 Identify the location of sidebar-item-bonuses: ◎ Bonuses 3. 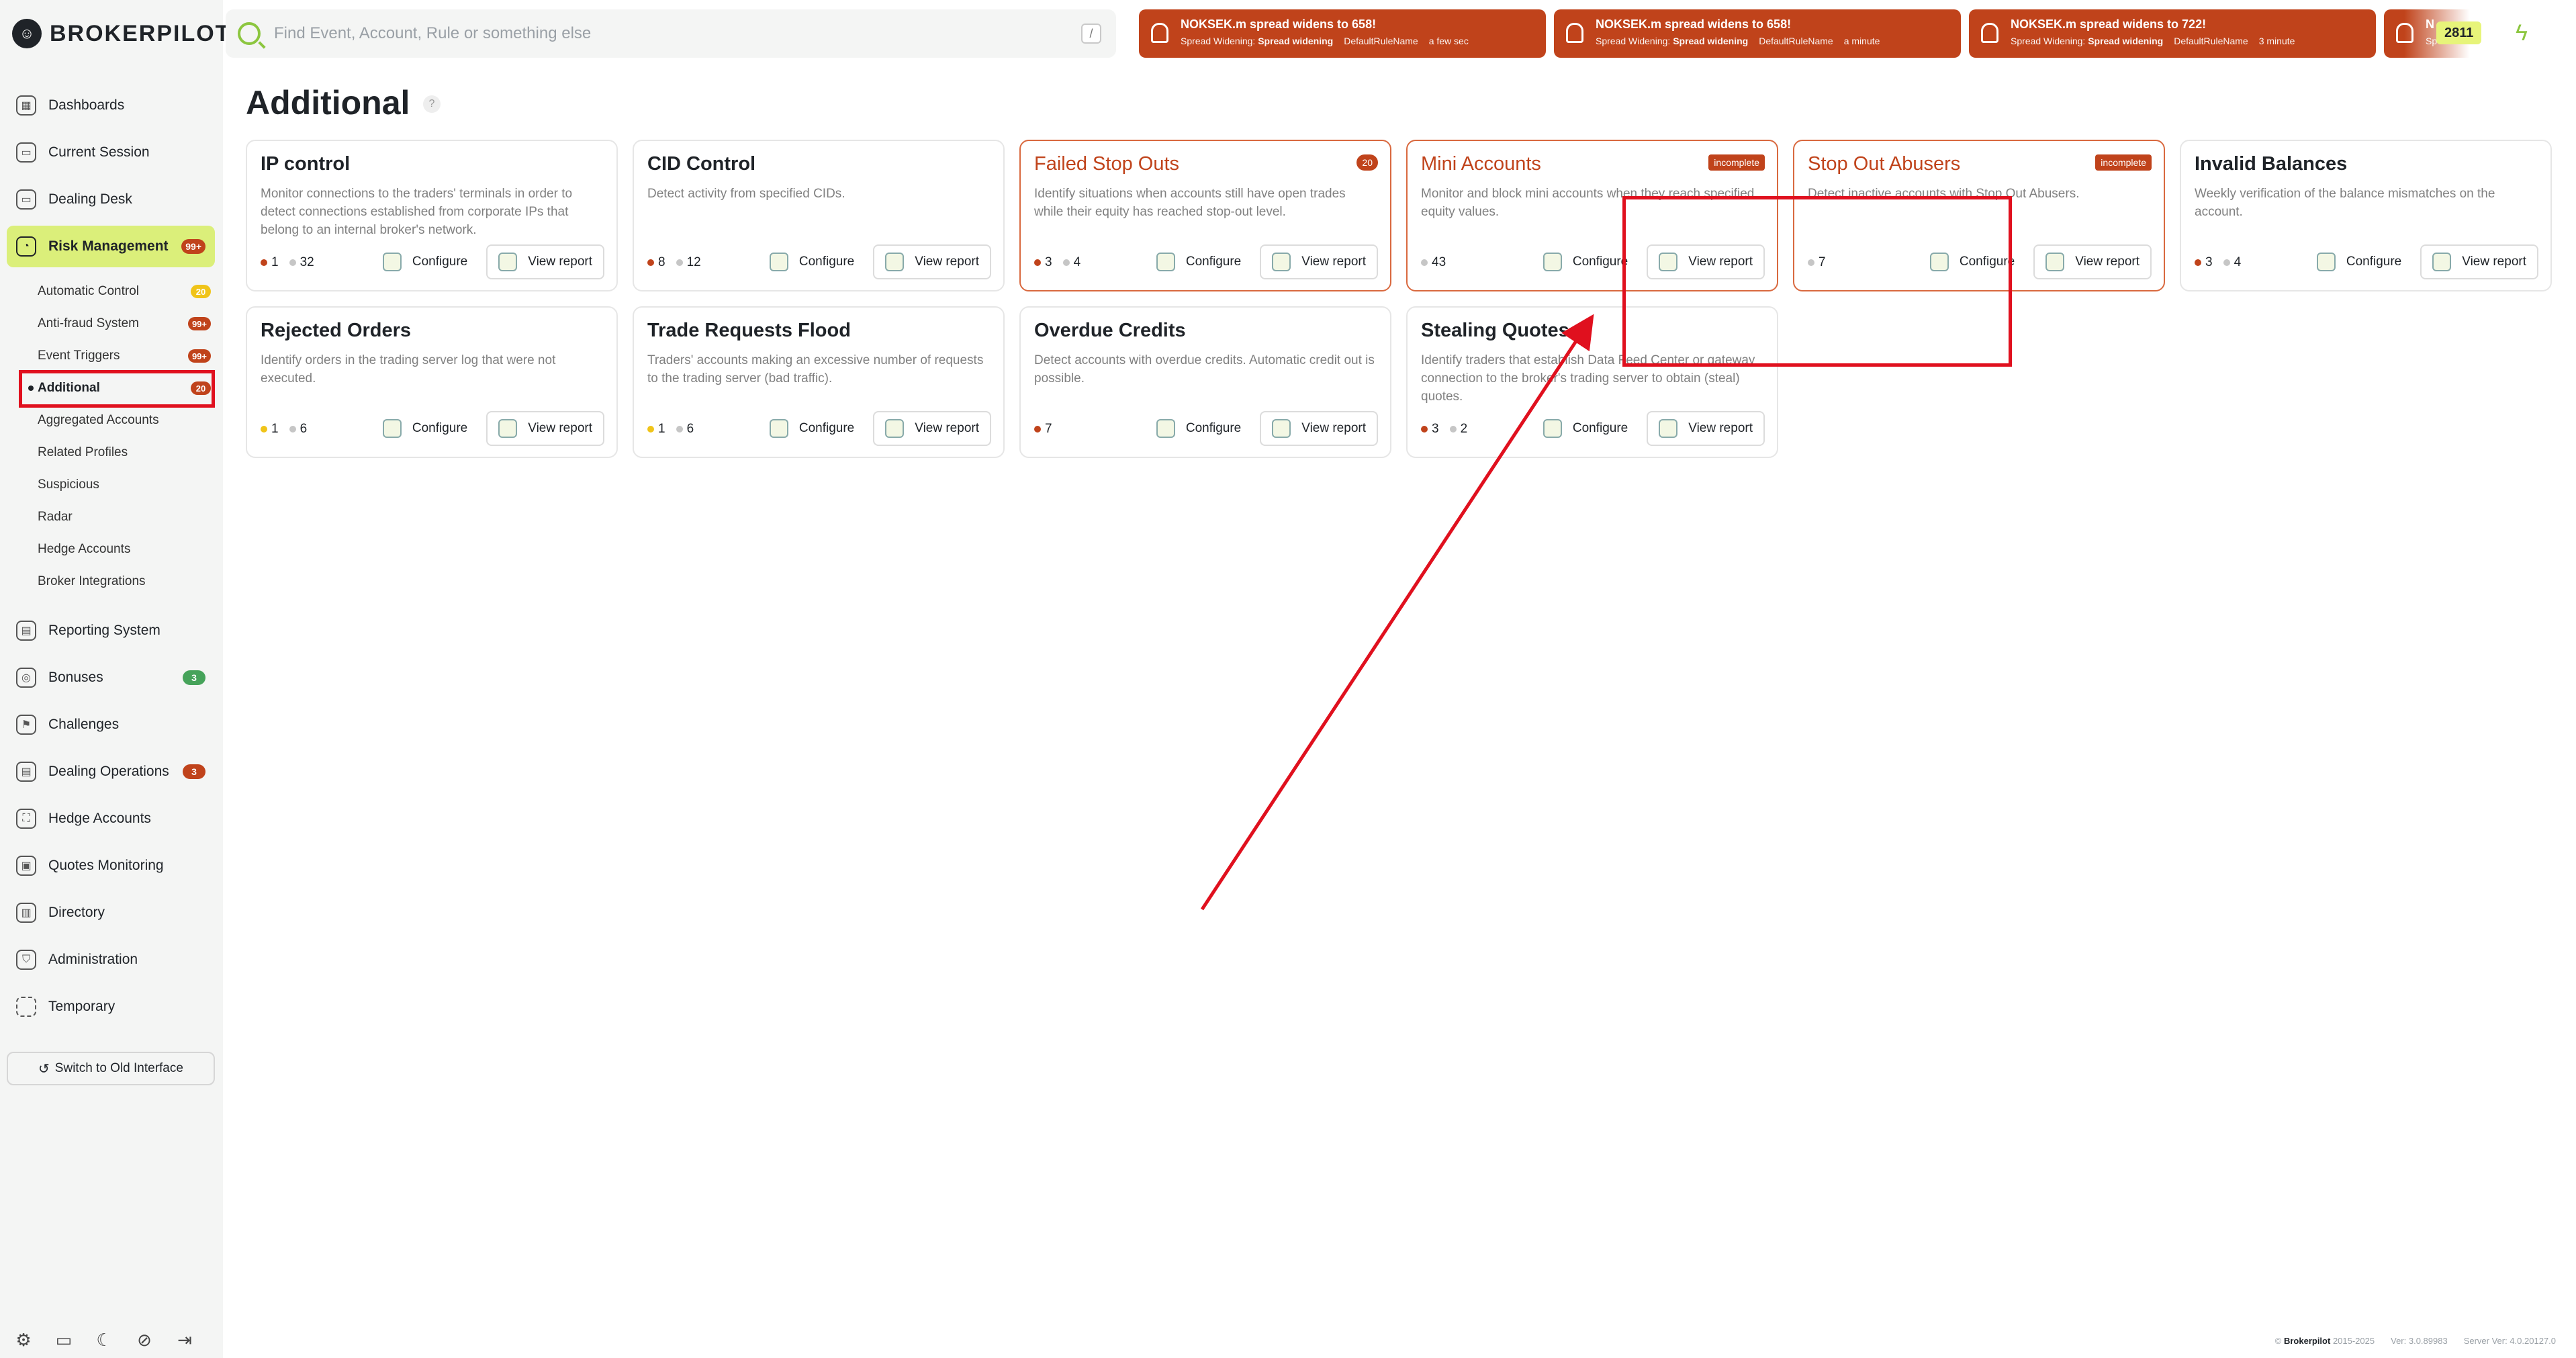
(111, 677).